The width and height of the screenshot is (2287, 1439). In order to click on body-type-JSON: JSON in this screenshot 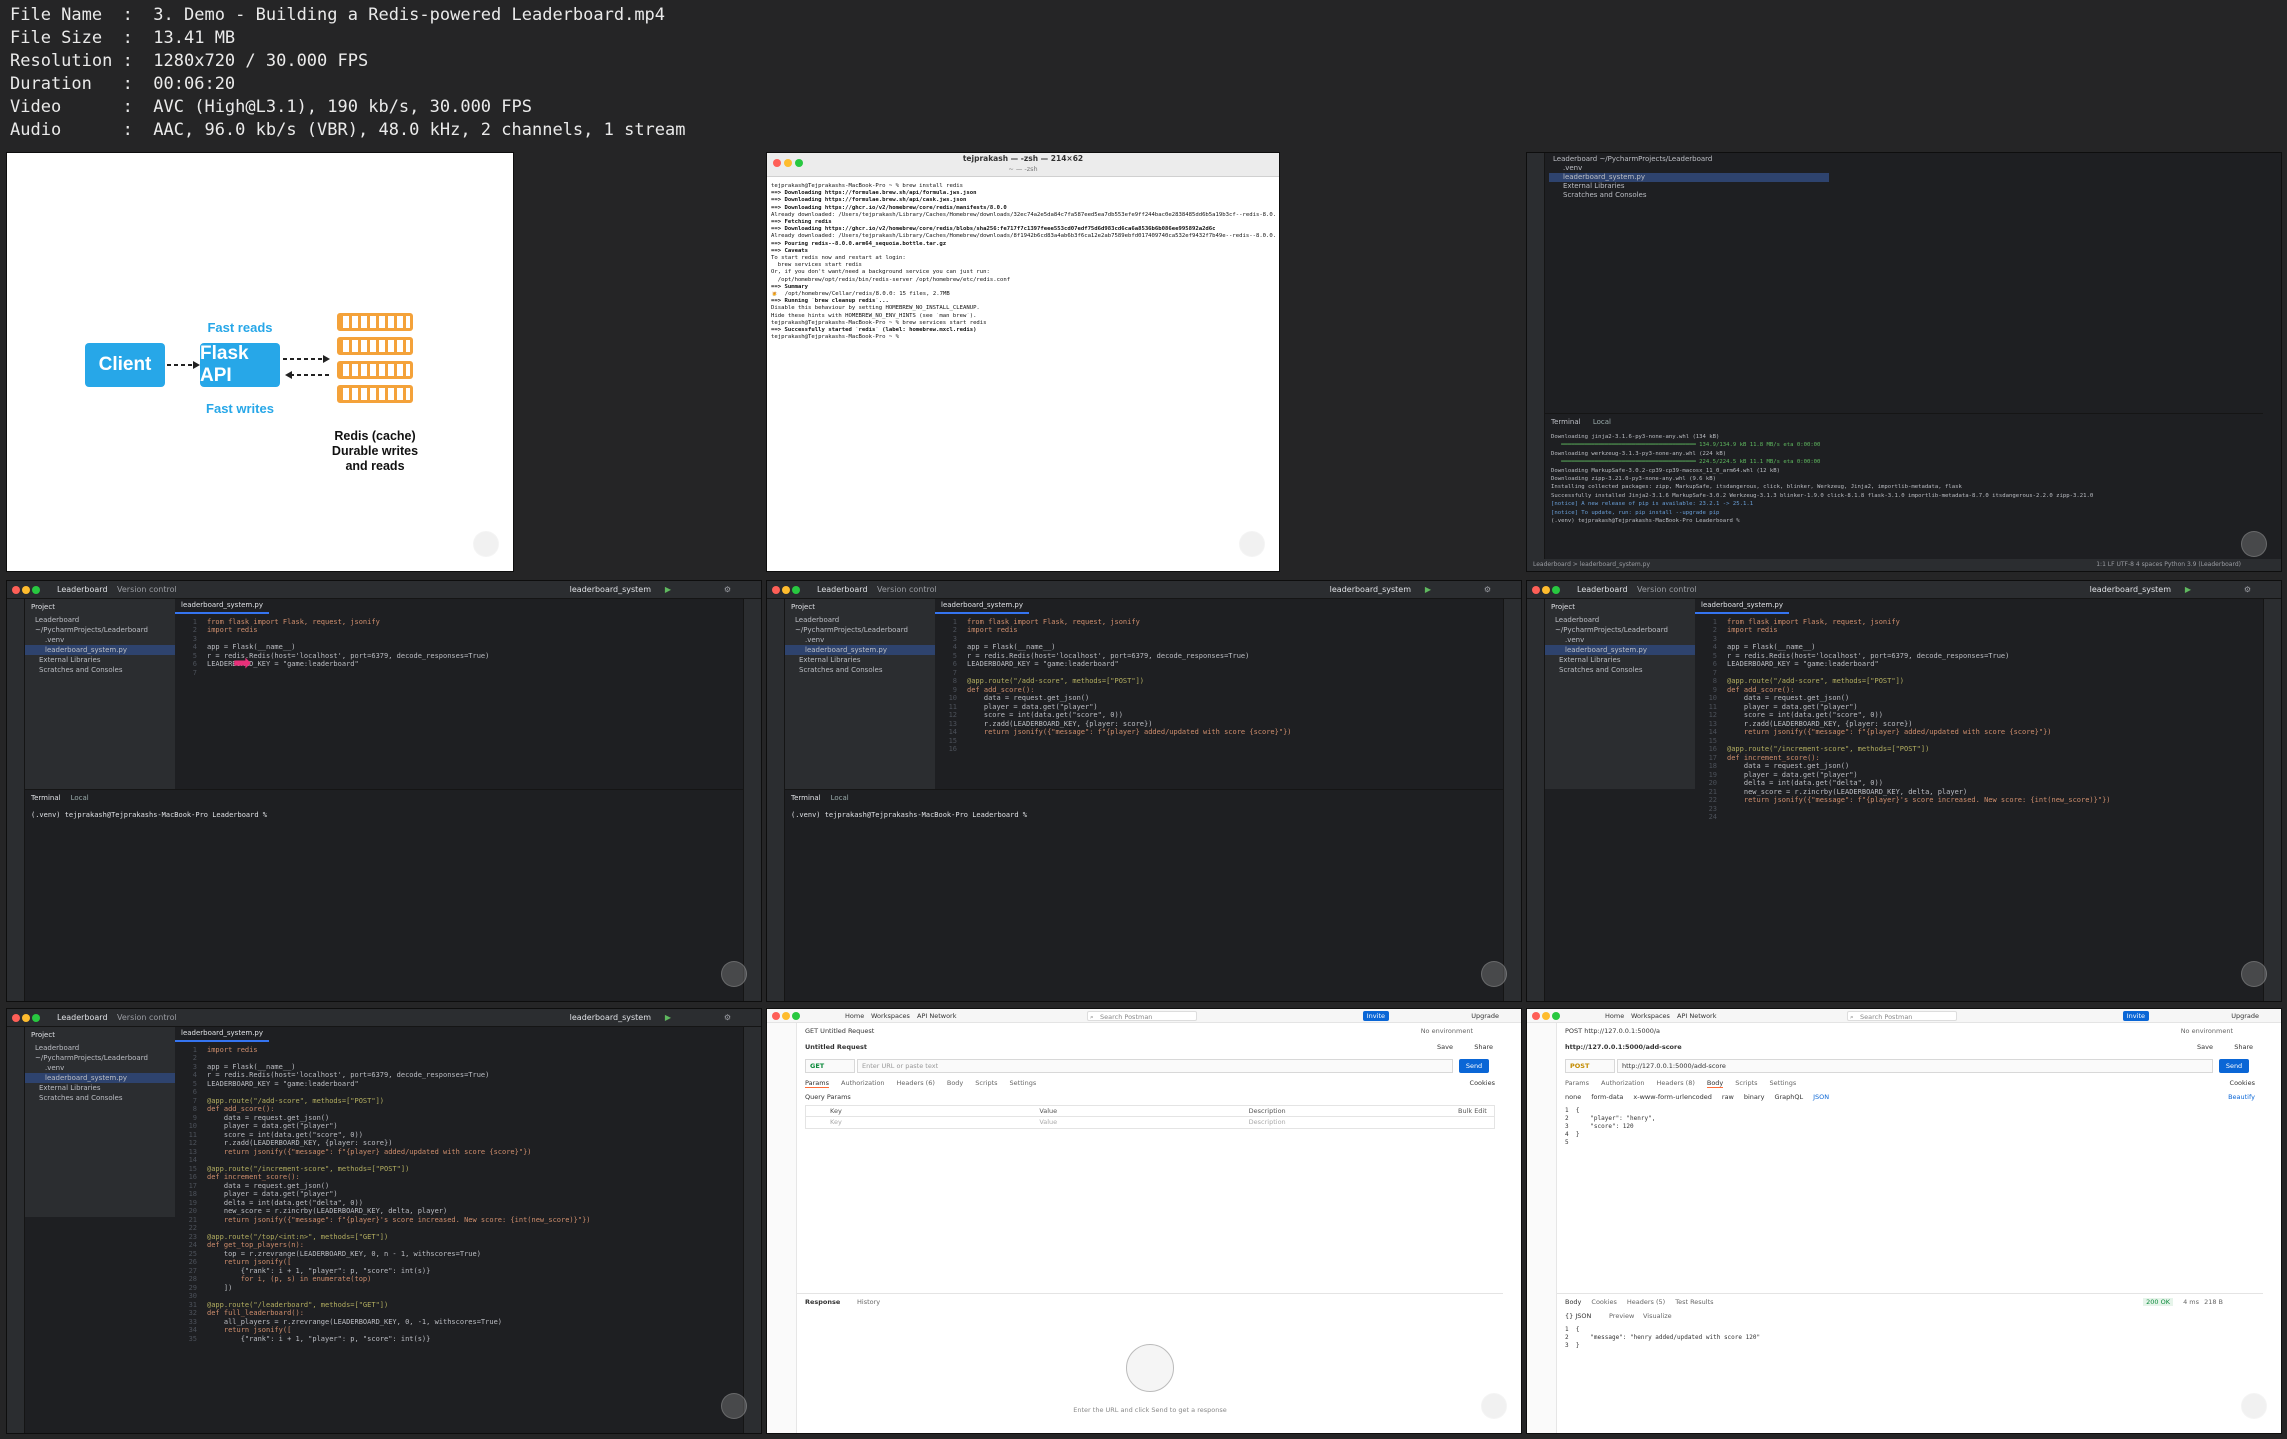, I will do `click(1821, 1097)`.